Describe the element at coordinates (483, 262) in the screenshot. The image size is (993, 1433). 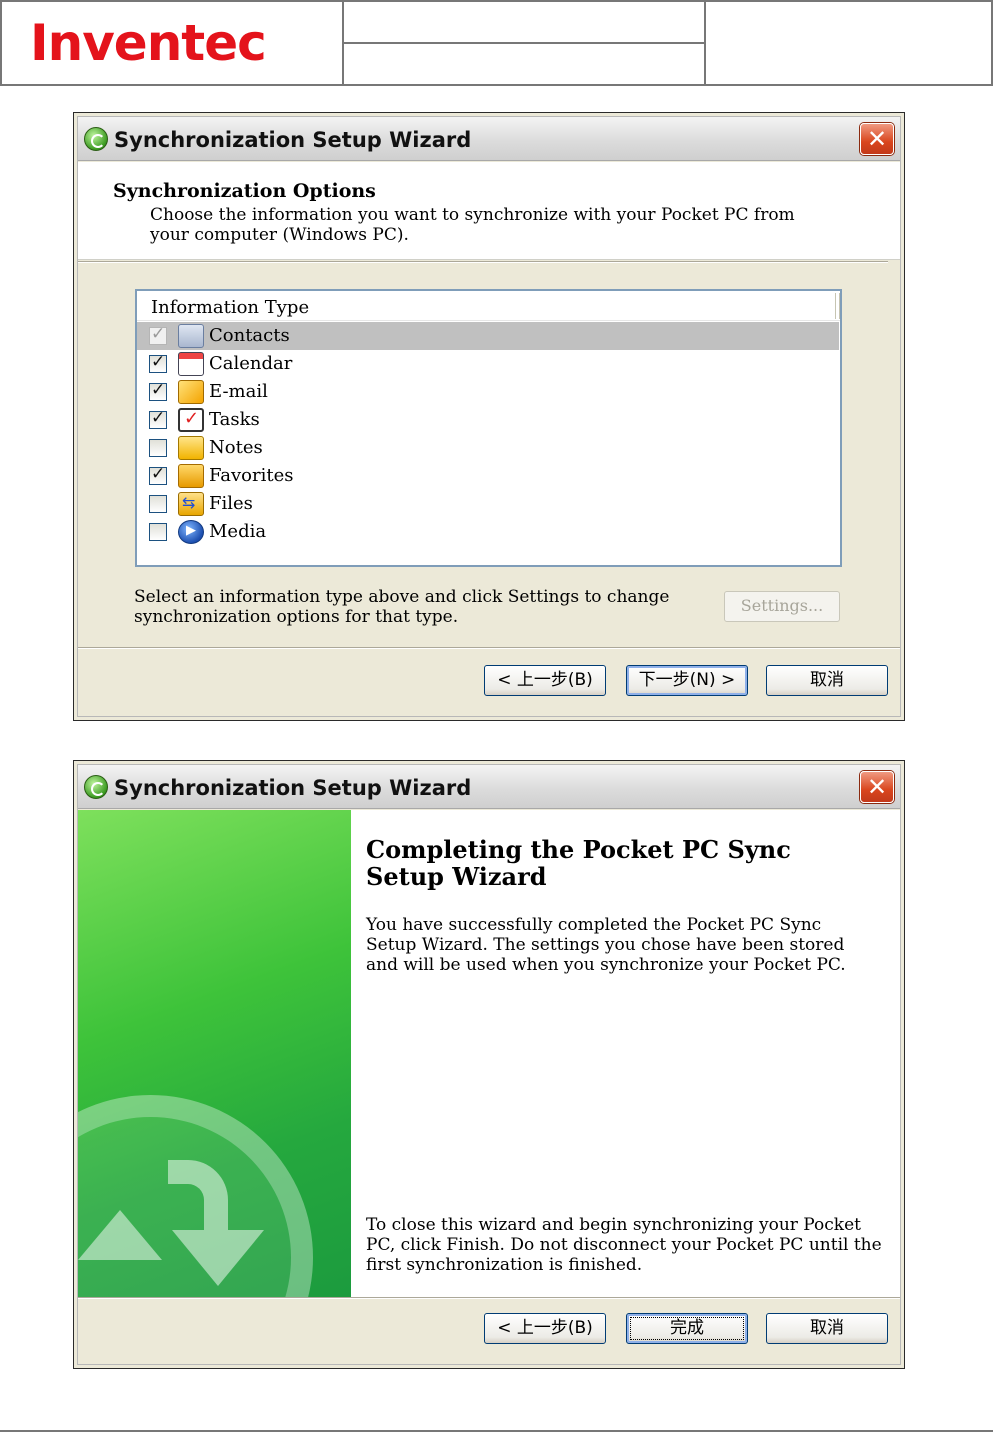
I see `header-divider` at that location.